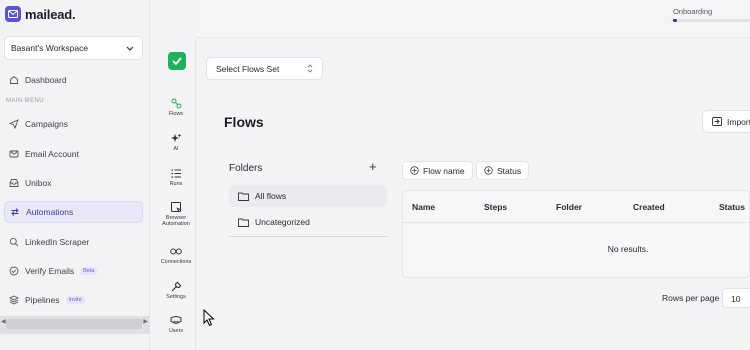 The height and width of the screenshot is (350, 750). I want to click on chevron-up-down-icon, so click(310, 68).